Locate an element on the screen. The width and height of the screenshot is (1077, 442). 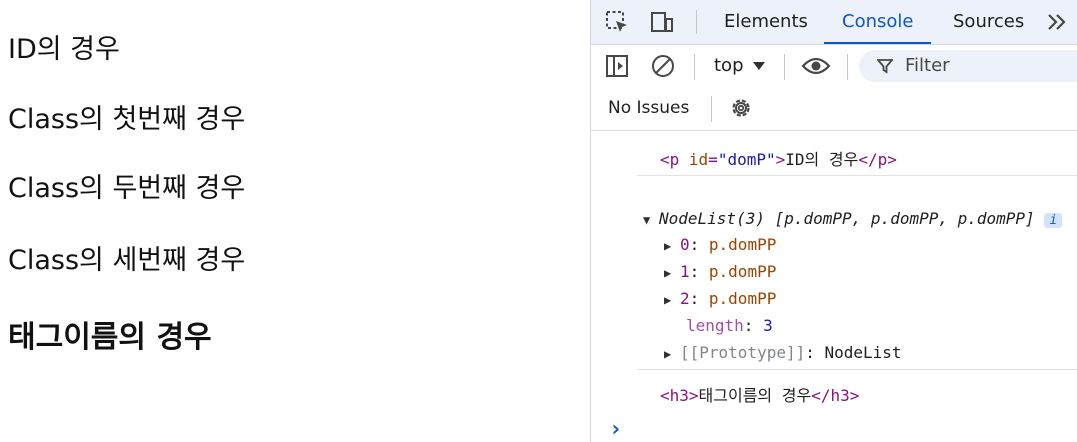
tabbar-divider is located at coordinates (696, 22).